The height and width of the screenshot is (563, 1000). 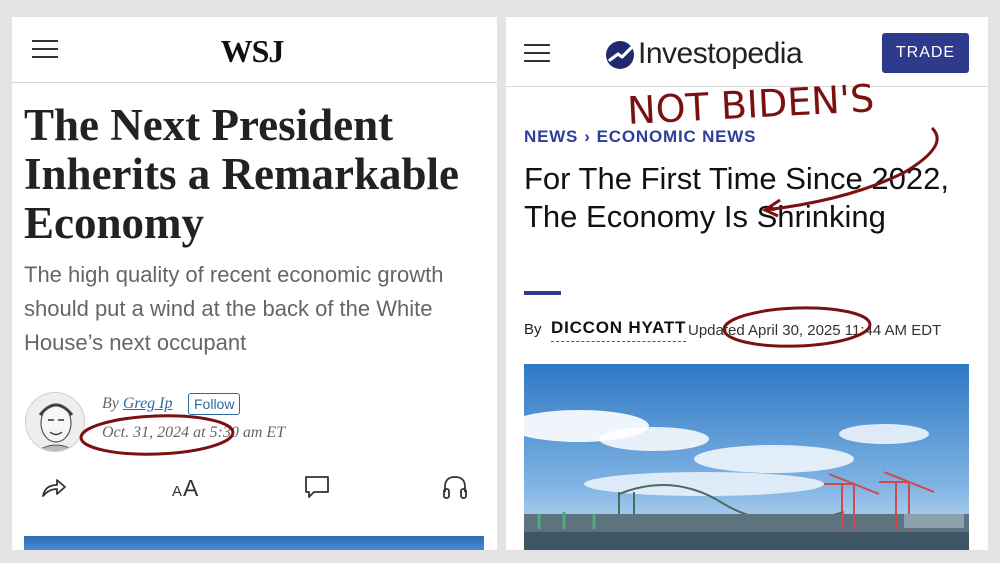 What do you see at coordinates (677, 136) in the screenshot?
I see `breadcrumb-economic-news: ECONOMIC NEWS` at bounding box center [677, 136].